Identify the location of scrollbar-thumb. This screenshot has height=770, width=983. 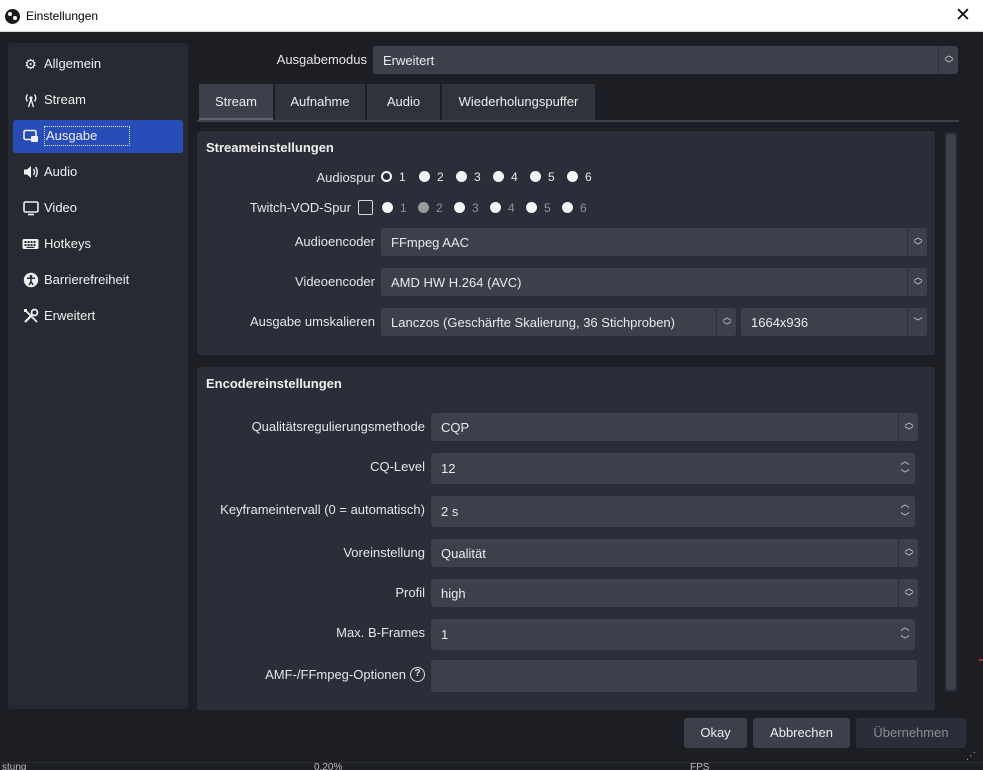
(951, 412).